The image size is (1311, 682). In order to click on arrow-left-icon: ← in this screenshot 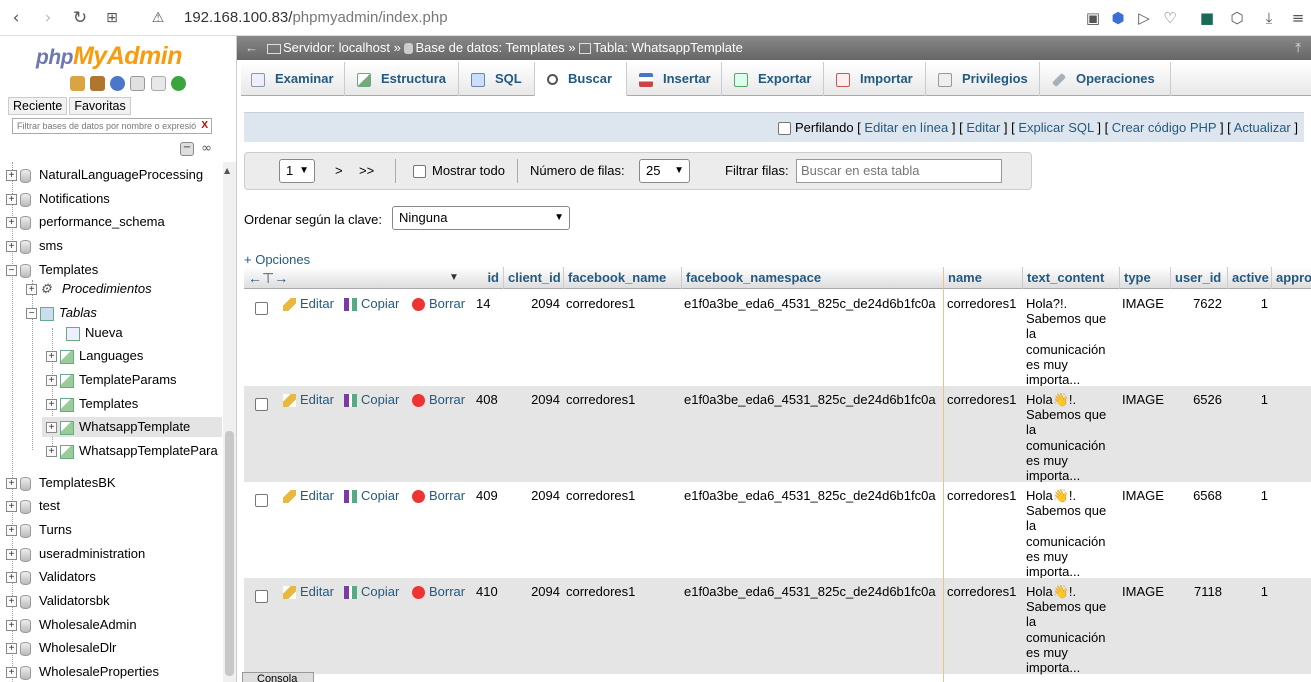, I will do `click(251, 48)`.